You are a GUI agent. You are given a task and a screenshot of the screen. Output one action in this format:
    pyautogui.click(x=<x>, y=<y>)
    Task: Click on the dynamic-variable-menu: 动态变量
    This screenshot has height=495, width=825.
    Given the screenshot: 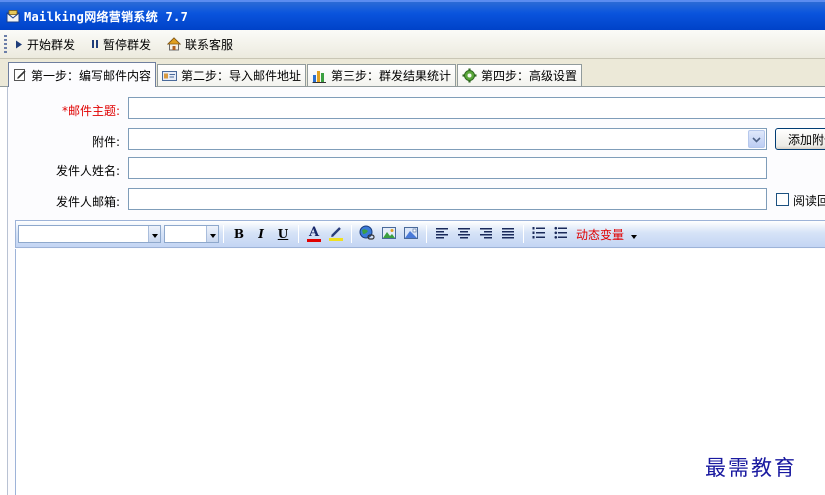 What is the action you would take?
    pyautogui.click(x=606, y=234)
    